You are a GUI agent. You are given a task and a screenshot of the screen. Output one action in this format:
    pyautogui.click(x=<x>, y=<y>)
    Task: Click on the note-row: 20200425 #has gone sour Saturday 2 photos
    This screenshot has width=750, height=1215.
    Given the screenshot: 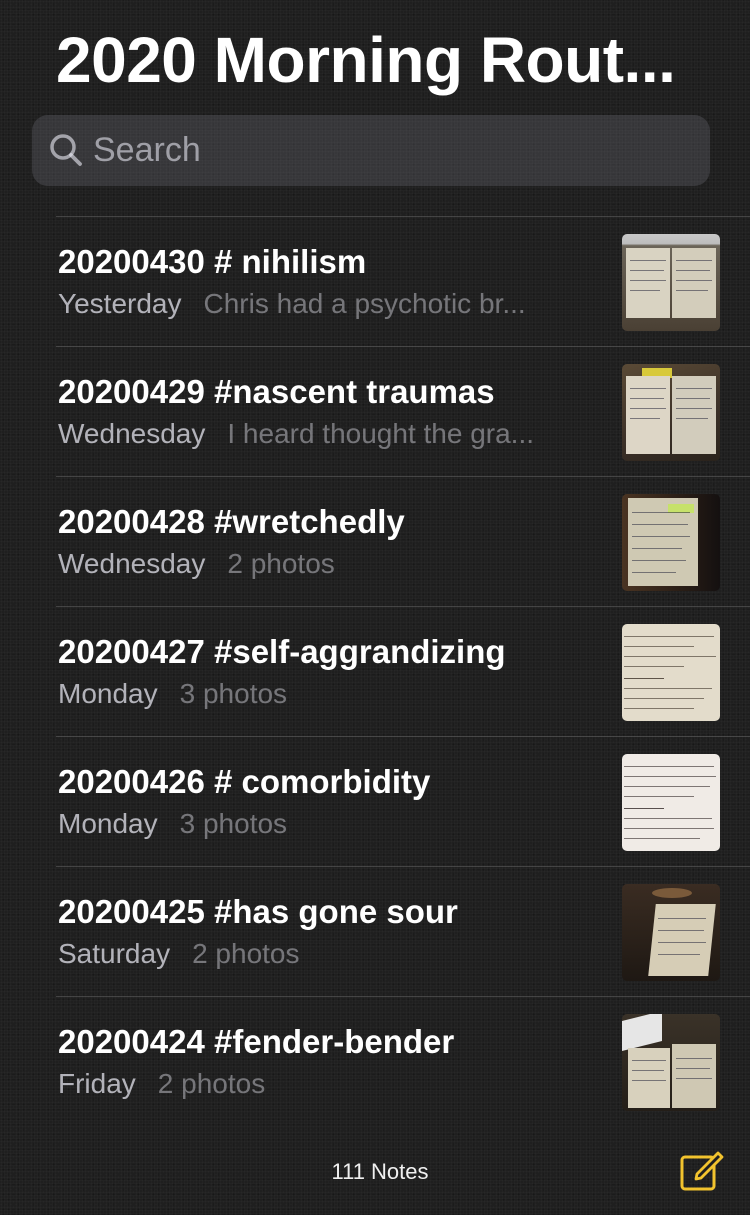 What is the action you would take?
    pyautogui.click(x=403, y=931)
    